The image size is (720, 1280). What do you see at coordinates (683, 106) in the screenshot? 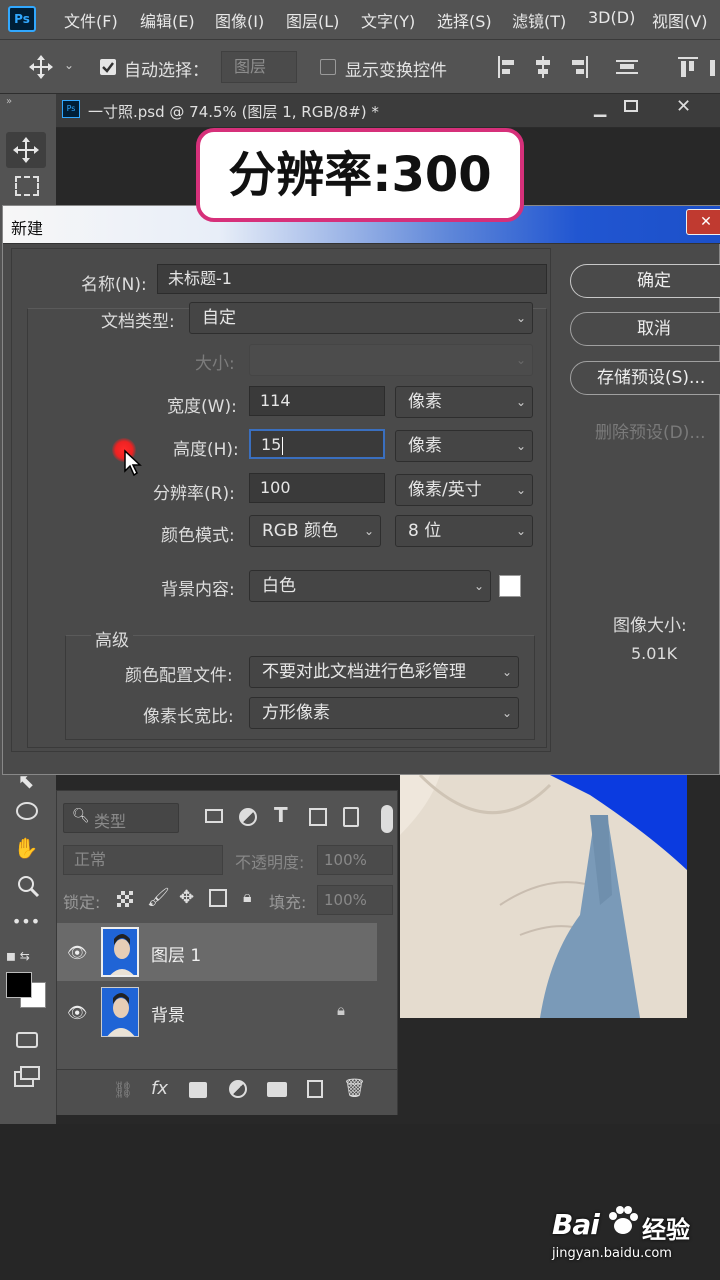
I see `close-icon: ✕` at bounding box center [683, 106].